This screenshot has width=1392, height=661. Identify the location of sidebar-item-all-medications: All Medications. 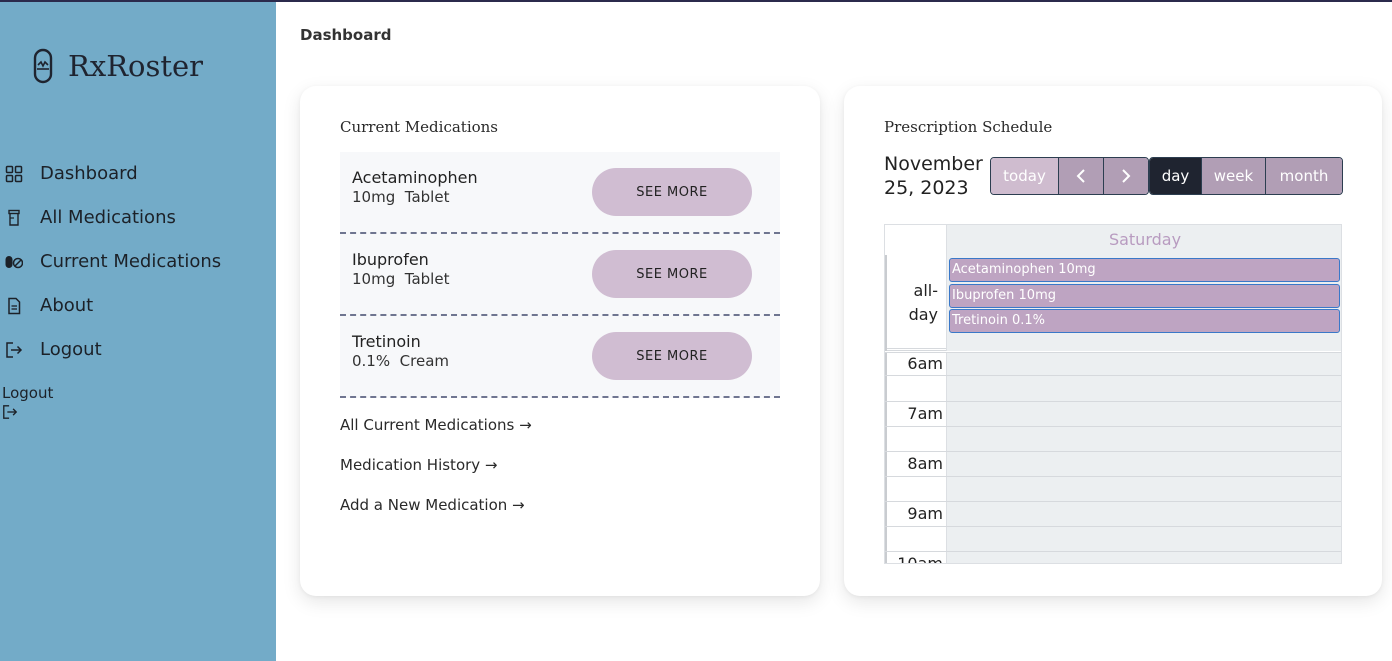
(90, 218).